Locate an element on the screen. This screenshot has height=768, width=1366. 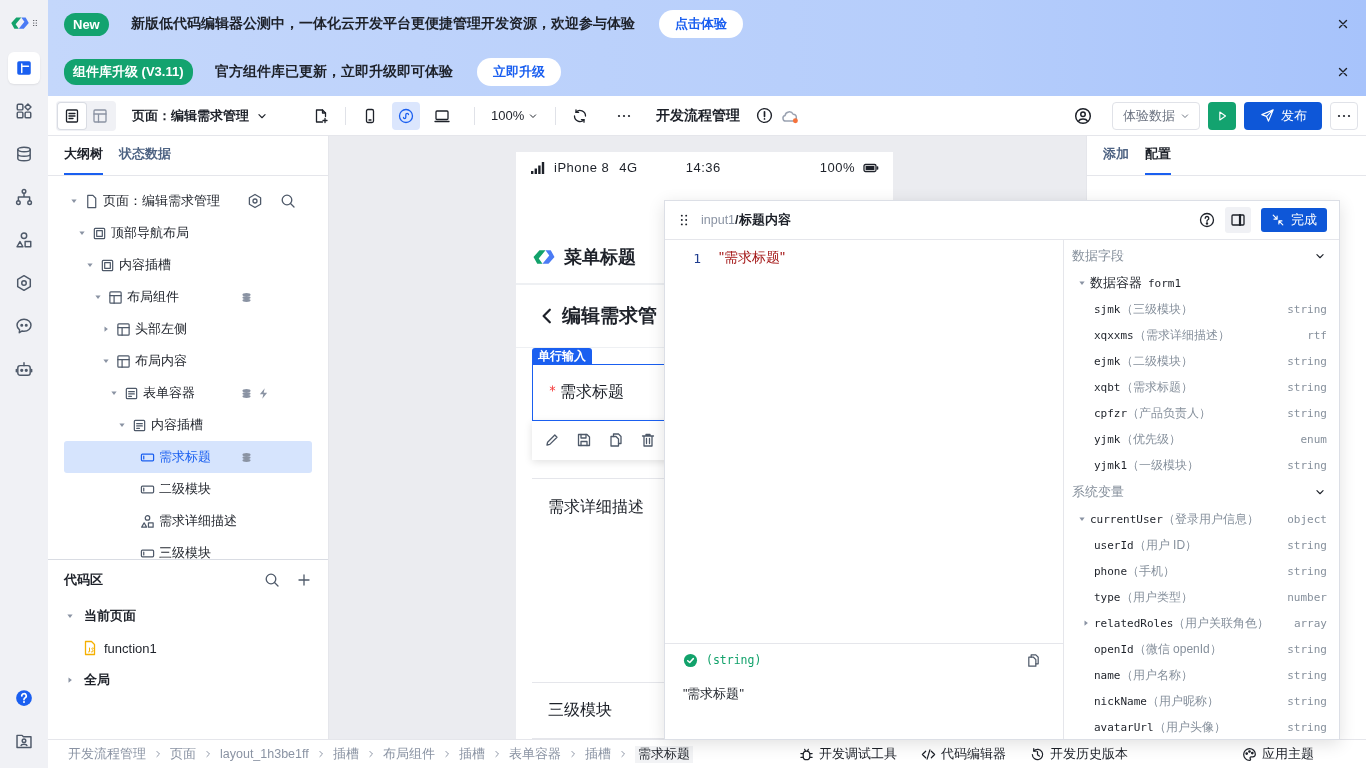
variable-description: （用户名称） is located at coordinates (1156, 675).